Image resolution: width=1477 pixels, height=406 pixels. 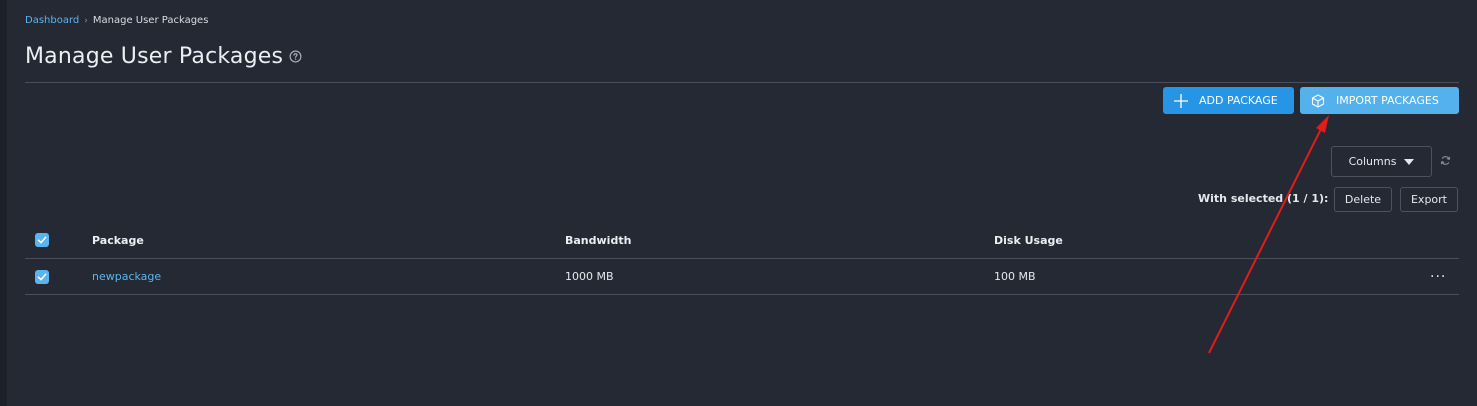 What do you see at coordinates (598, 240) in the screenshot?
I see `column-header-bandwidth: Bandwidth` at bounding box center [598, 240].